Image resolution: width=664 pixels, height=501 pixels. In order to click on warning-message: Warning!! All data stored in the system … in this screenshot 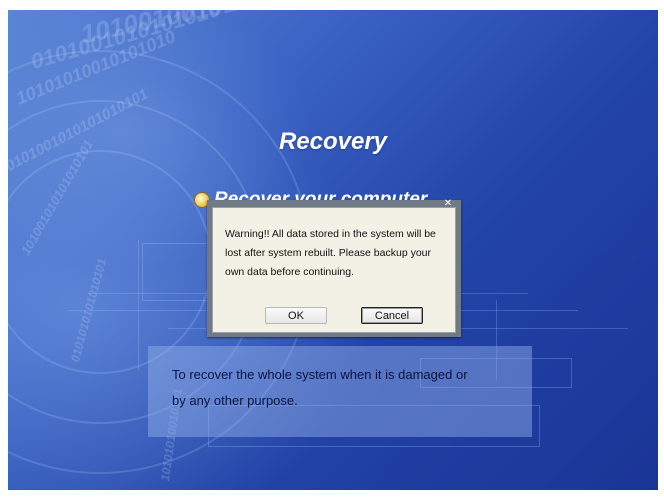, I will do `click(341, 253)`.